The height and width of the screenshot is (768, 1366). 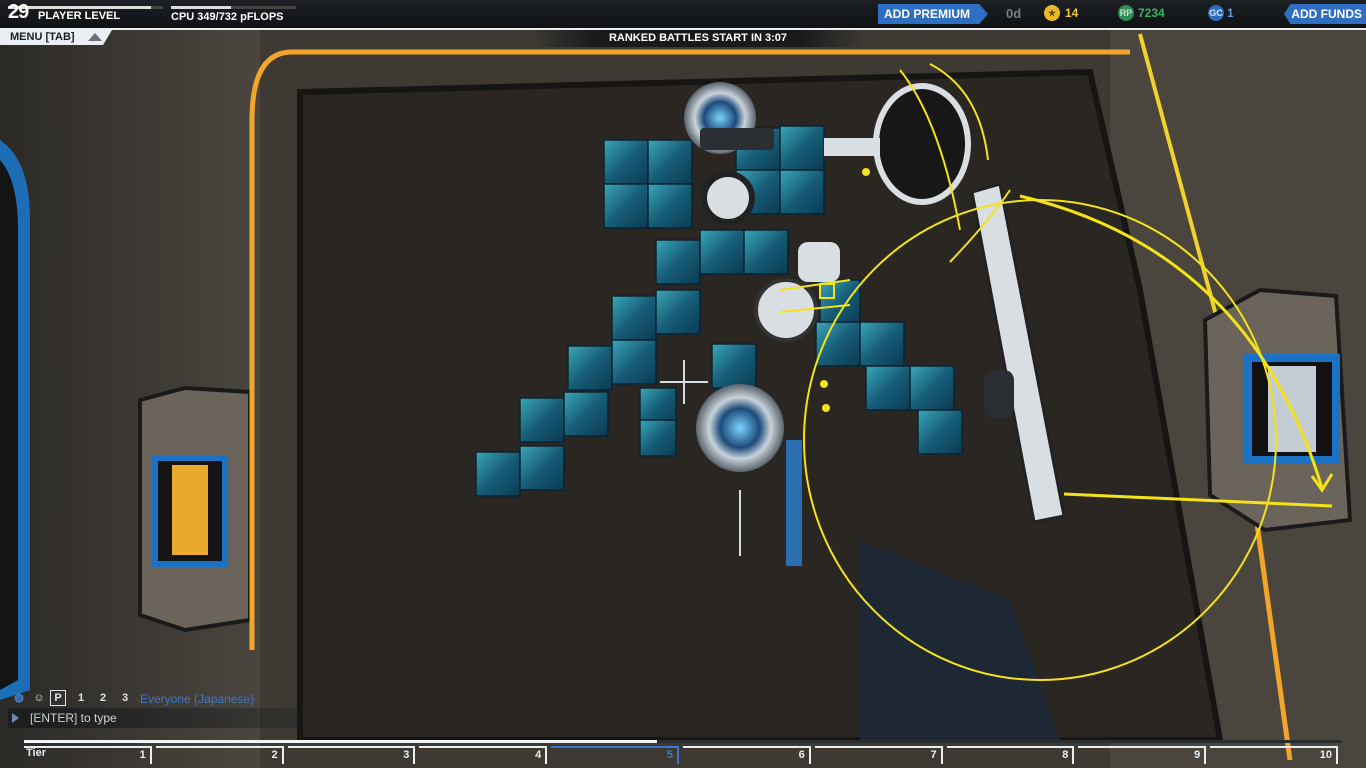 What do you see at coordinates (406, 755) in the screenshot?
I see `tier-number: 3` at bounding box center [406, 755].